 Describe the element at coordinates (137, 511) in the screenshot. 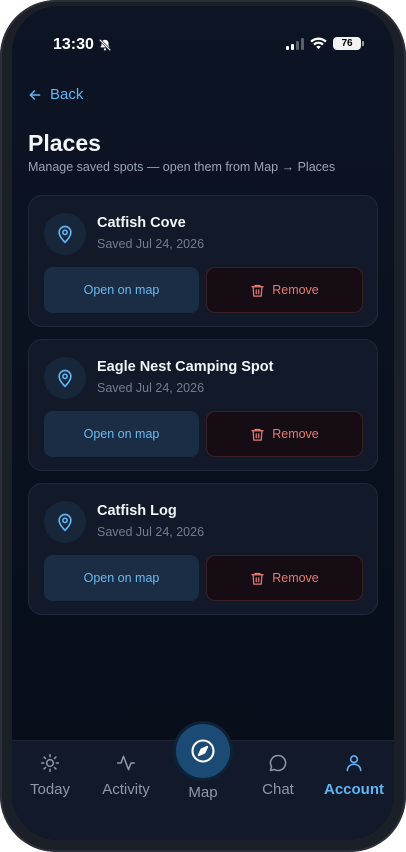

I see `place-name: Catfish Log` at that location.